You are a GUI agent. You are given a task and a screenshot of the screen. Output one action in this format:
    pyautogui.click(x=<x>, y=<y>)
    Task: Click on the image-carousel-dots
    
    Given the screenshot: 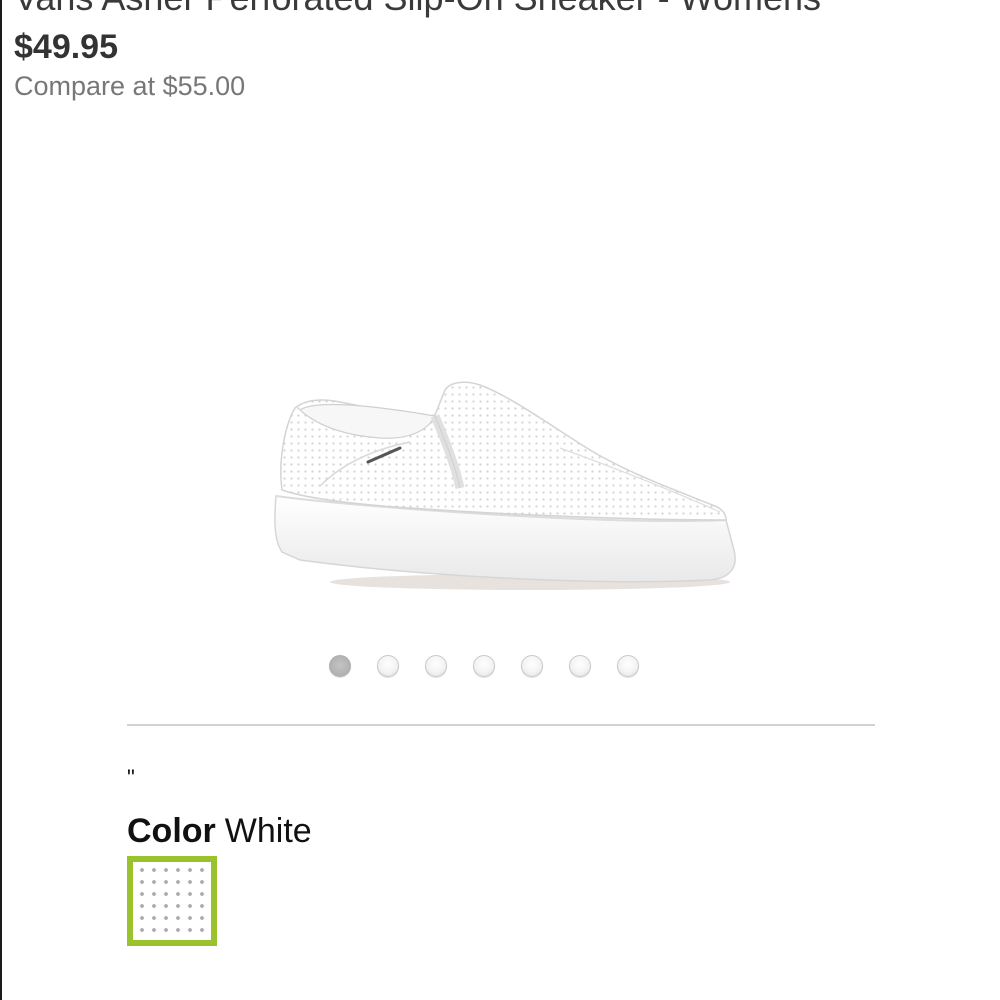 What is the action you would take?
    pyautogui.click(x=484, y=668)
    